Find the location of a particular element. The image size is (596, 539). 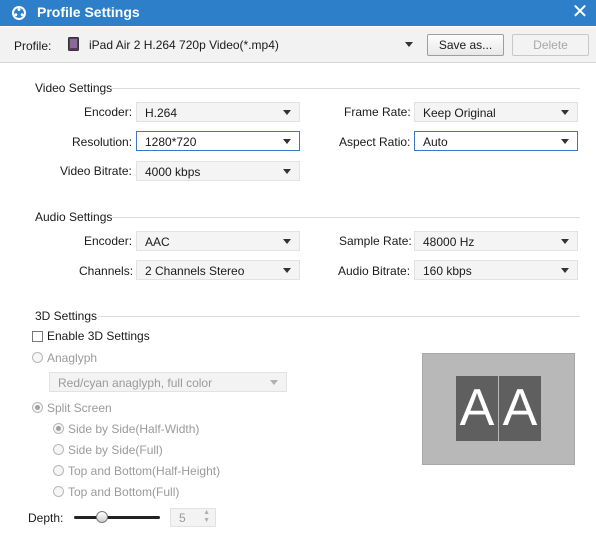

3d-settings-heading: 3D Settings is located at coordinates (66, 316).